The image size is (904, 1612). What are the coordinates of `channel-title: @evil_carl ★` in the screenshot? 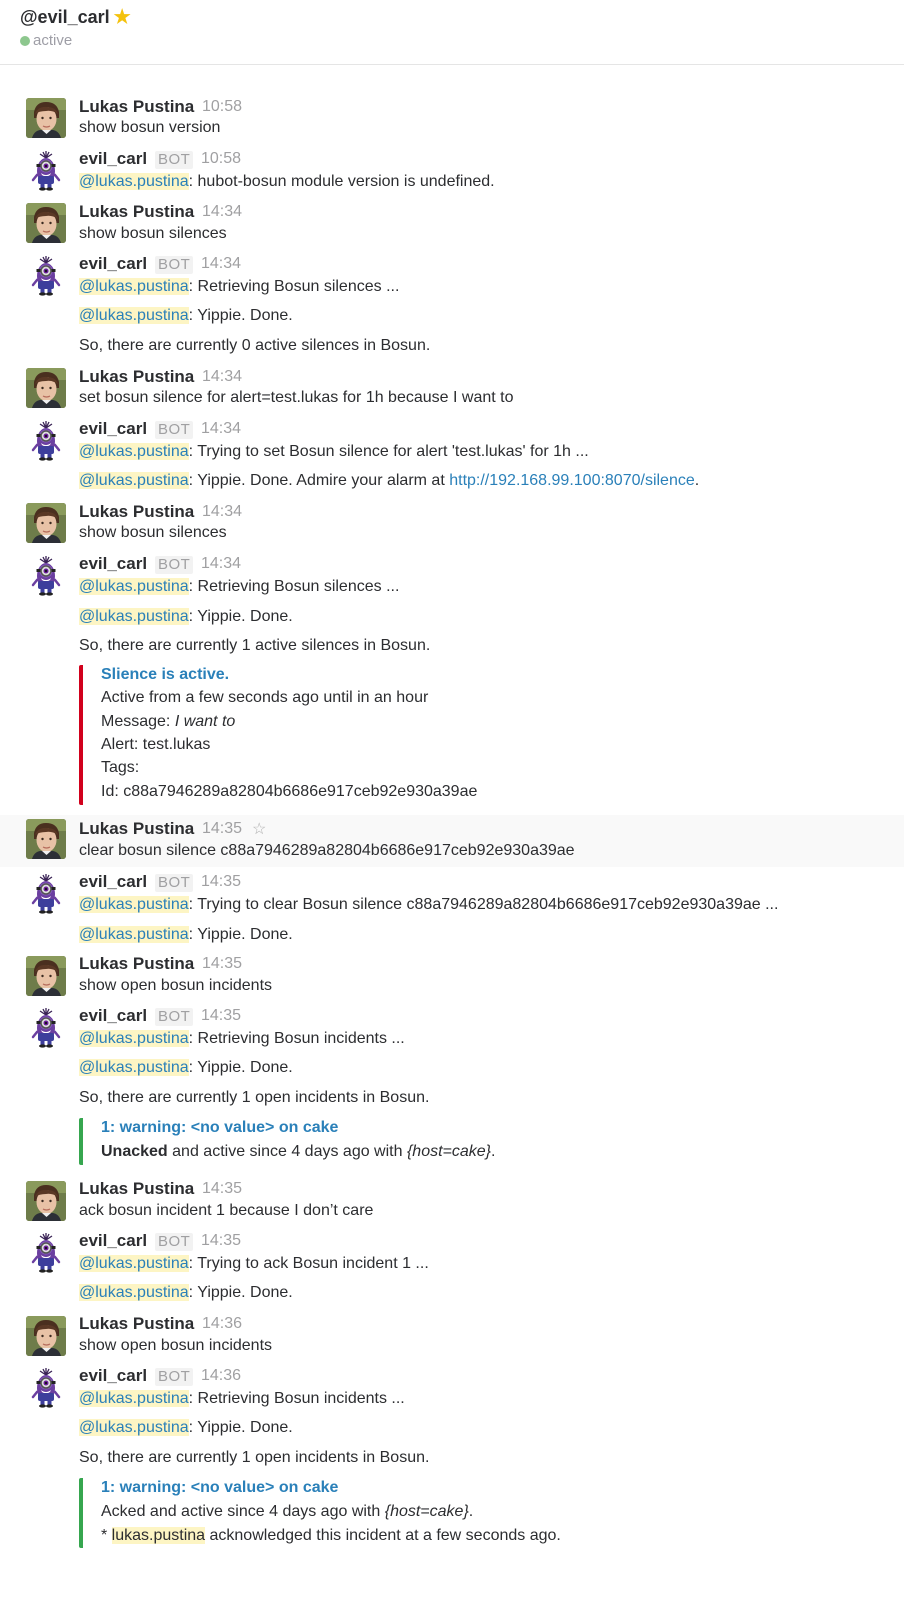 It's located at (75, 17).